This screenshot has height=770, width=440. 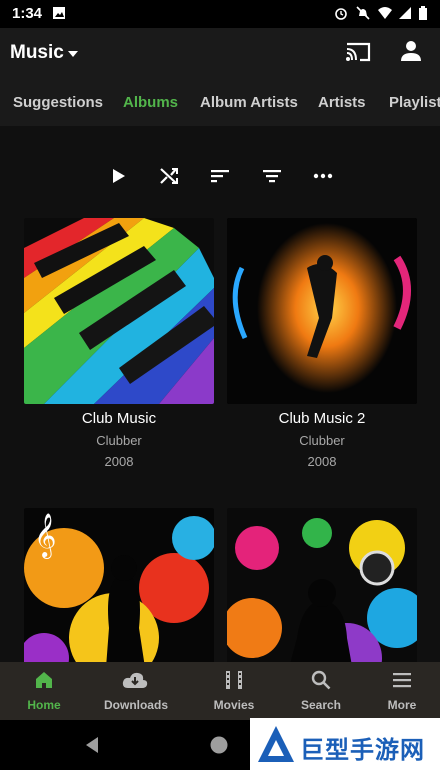 What do you see at coordinates (423, 13) in the screenshot?
I see `battery-icon` at bounding box center [423, 13].